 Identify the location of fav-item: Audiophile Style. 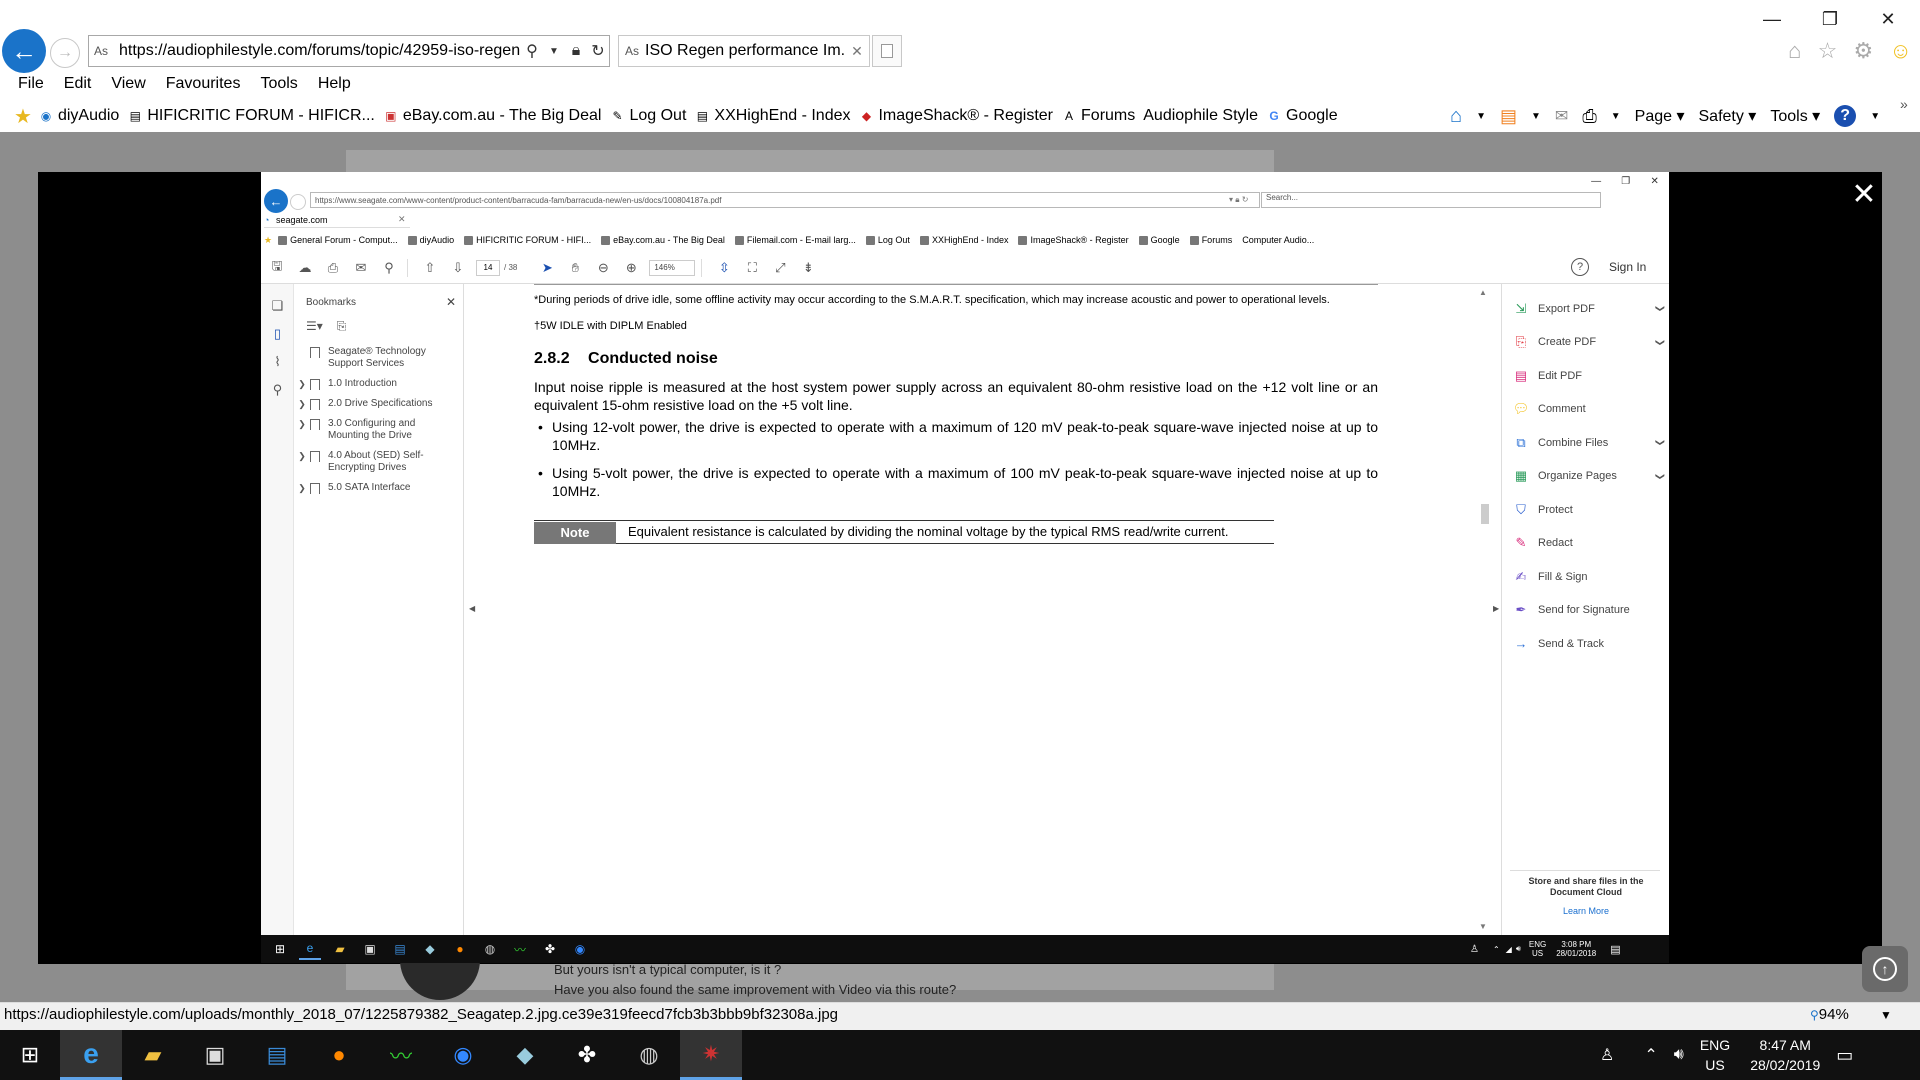
(1204, 116).